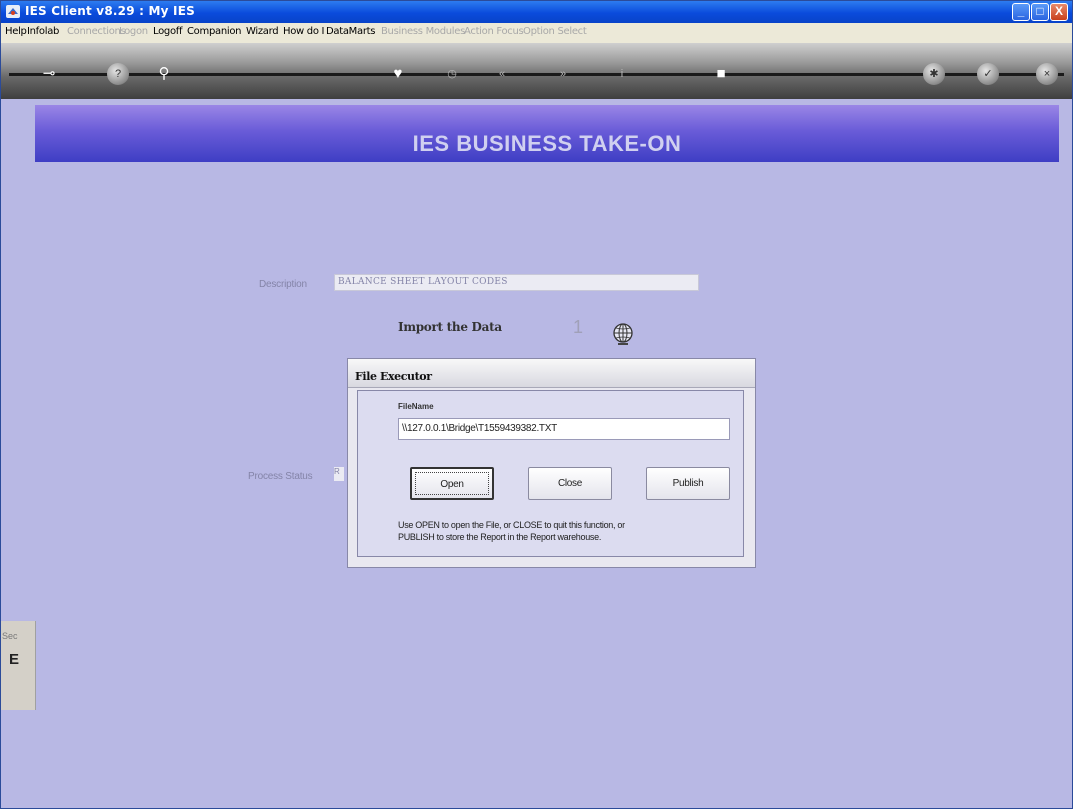  What do you see at coordinates (14, 659) in the screenshot?
I see `side-panel-letter: E` at bounding box center [14, 659].